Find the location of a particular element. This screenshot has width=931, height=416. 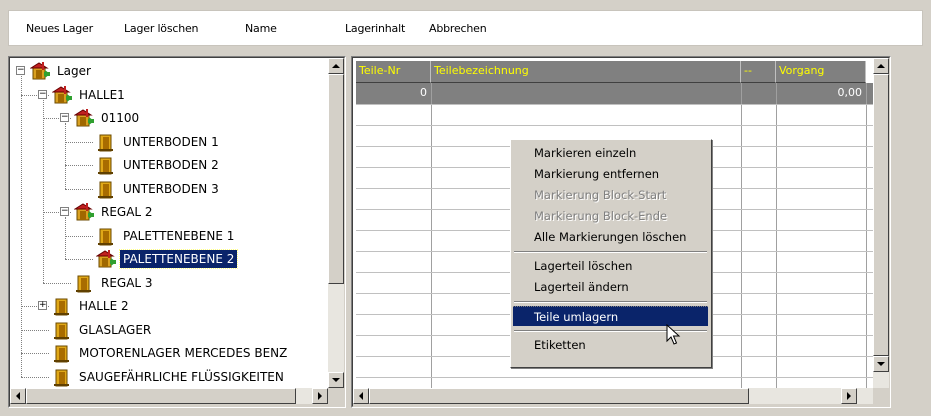

tree-node-label: GLASLAGER is located at coordinates (115, 329).